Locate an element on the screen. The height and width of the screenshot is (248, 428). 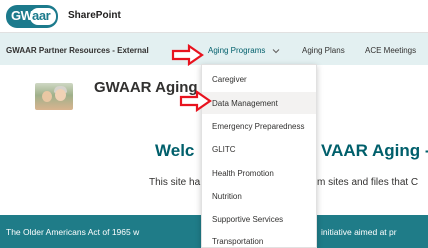
description-text-right: m sites and files that C is located at coordinates (368, 182).